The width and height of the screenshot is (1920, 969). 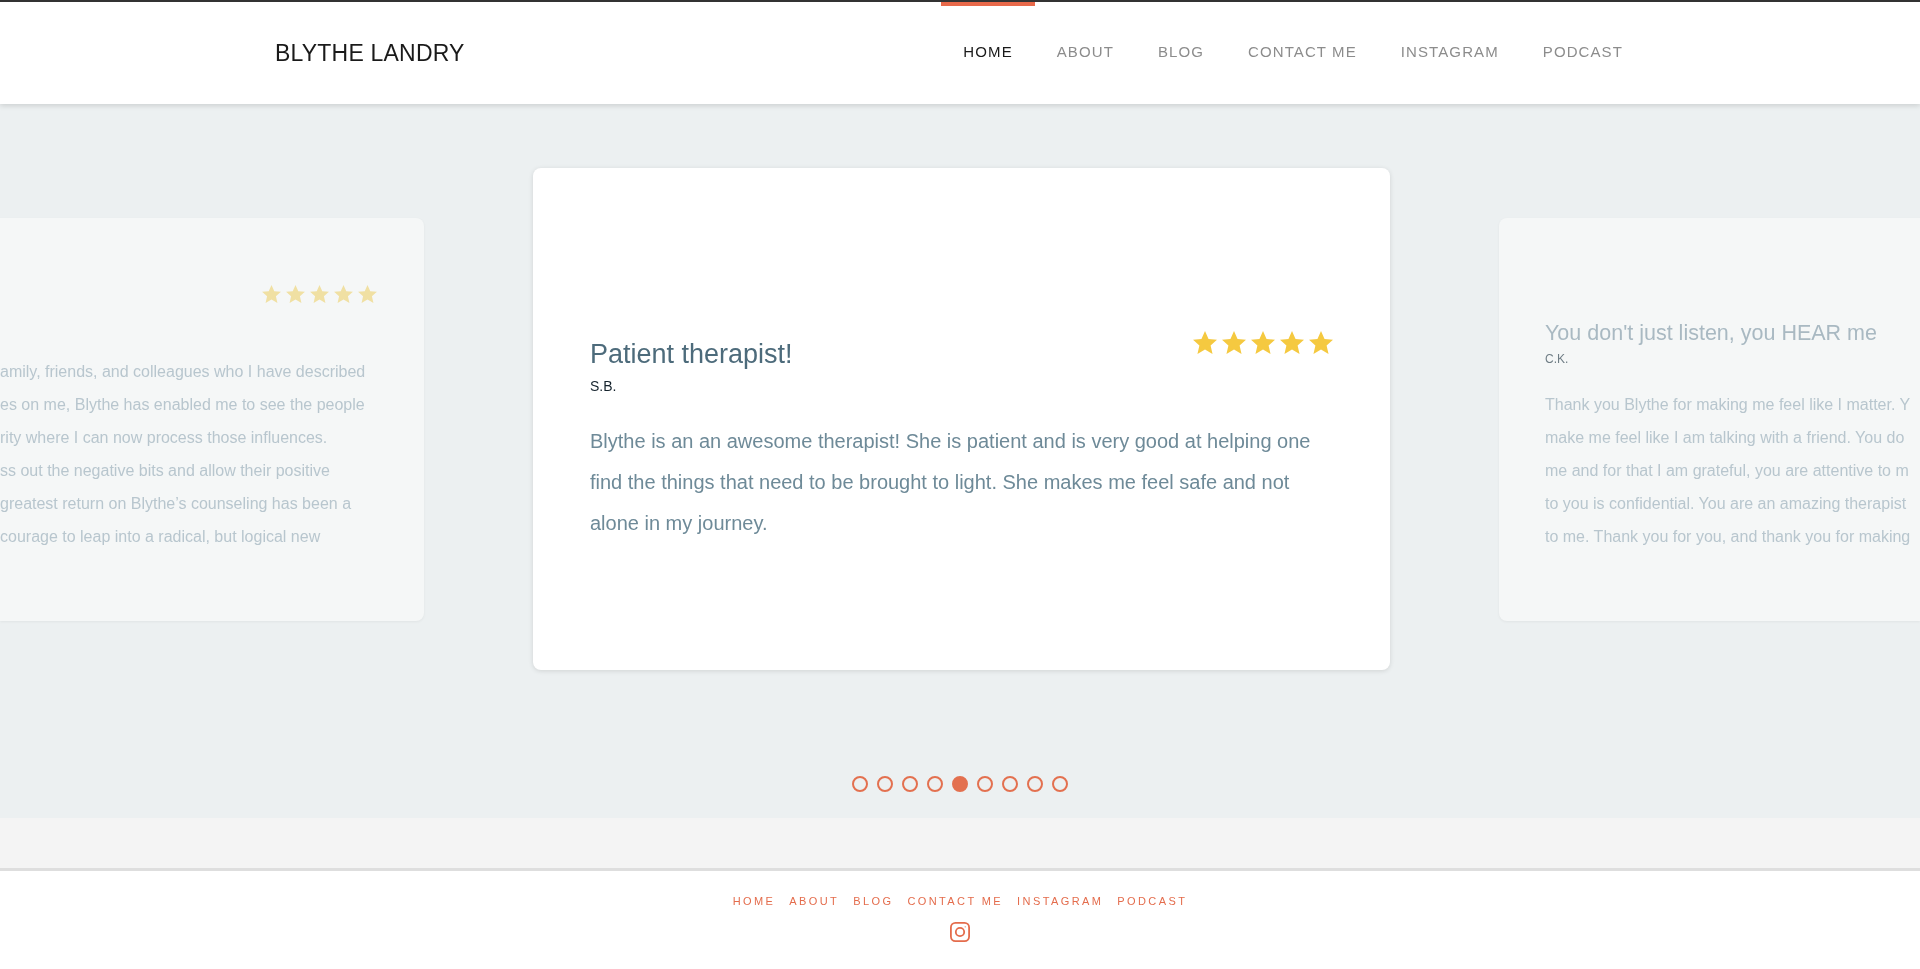 What do you see at coordinates (1557, 359) in the screenshot?
I see `testimonial-author: C.K.` at bounding box center [1557, 359].